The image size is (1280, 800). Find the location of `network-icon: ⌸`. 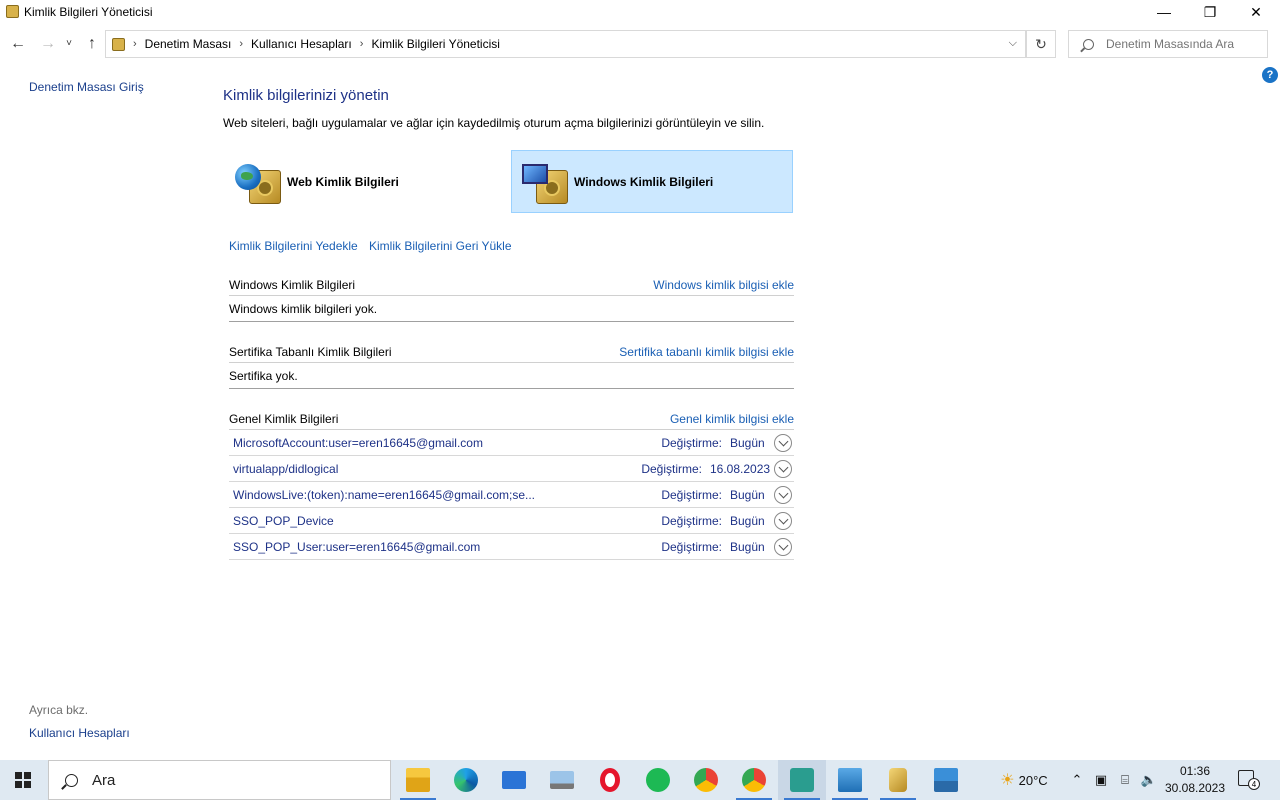

network-icon: ⌸ is located at coordinates (1125, 780).